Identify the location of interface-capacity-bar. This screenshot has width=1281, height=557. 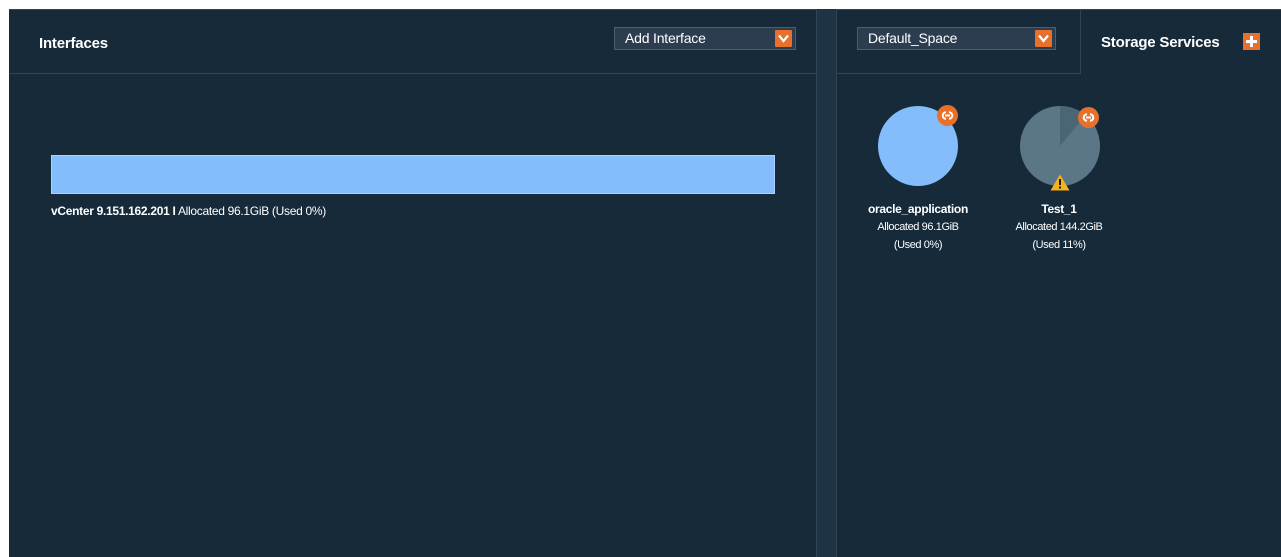
(413, 174).